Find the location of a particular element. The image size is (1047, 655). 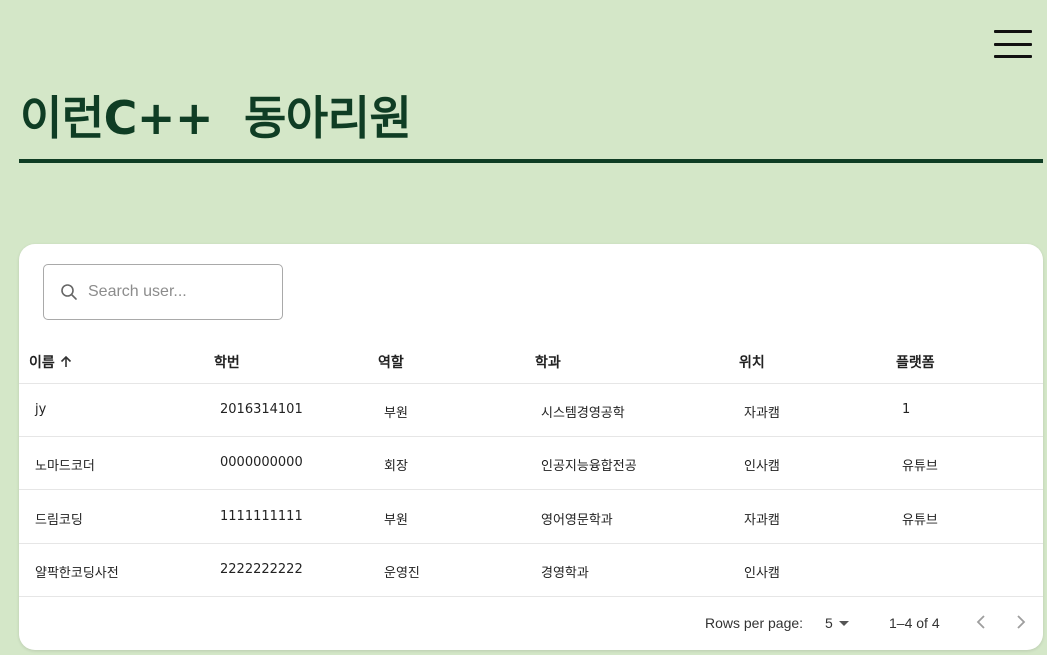

rows-per-page-value: 5 is located at coordinates (829, 623).